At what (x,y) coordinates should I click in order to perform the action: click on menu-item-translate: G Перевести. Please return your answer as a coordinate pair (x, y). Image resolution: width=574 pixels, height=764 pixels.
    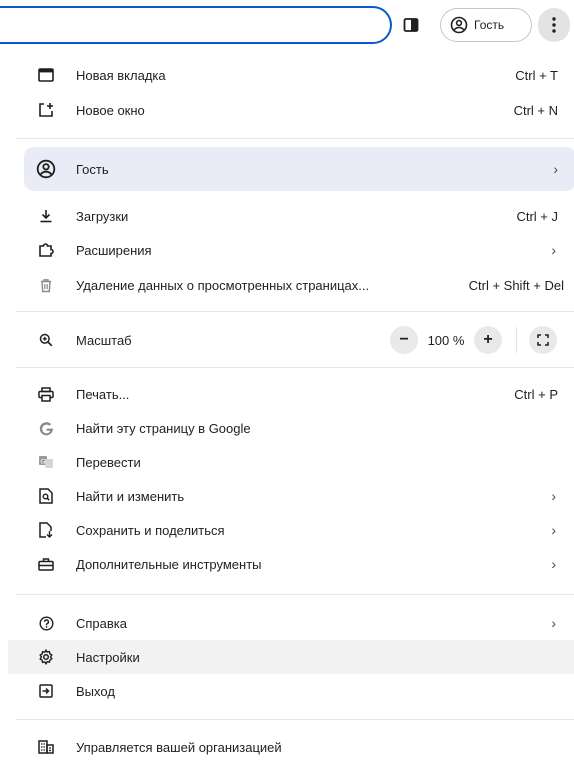
    Looking at the image, I should click on (299, 462).